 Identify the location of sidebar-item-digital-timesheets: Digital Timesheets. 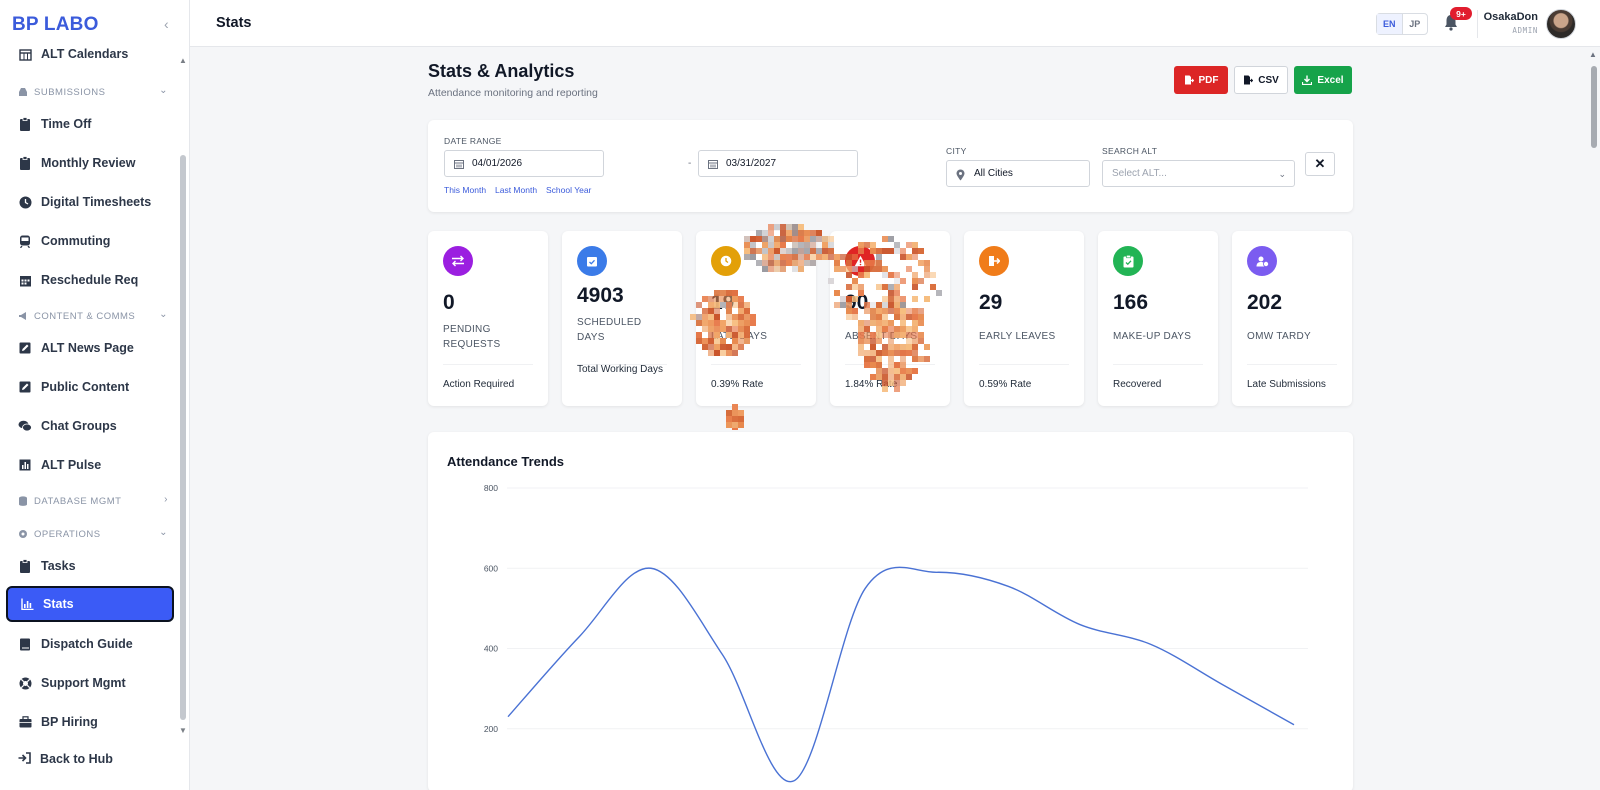
(90, 202).